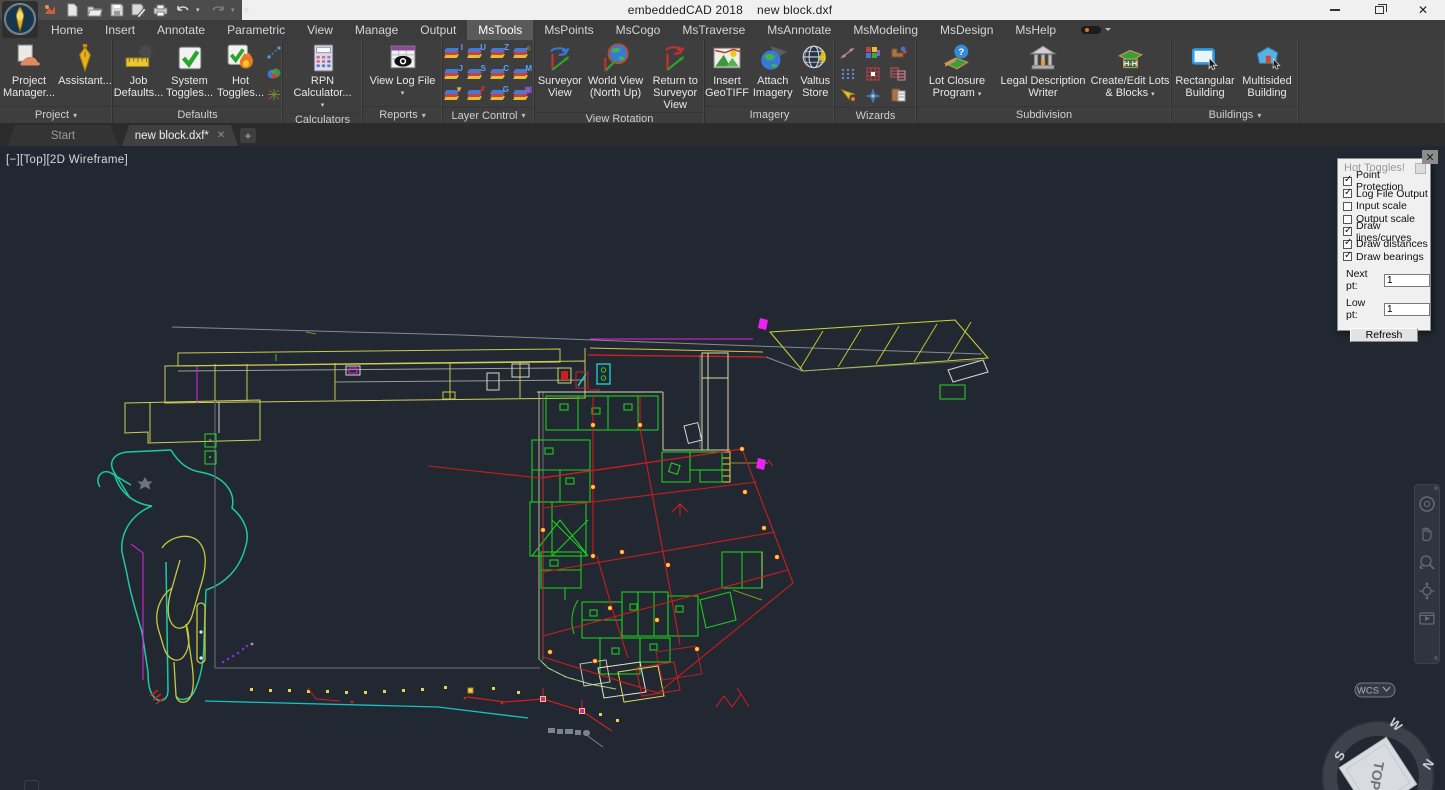 Image resolution: width=1445 pixels, height=790 pixels. Describe the element at coordinates (1153, 94) in the screenshot. I see `lots-blocks-dropdown-icon: ▾` at that location.